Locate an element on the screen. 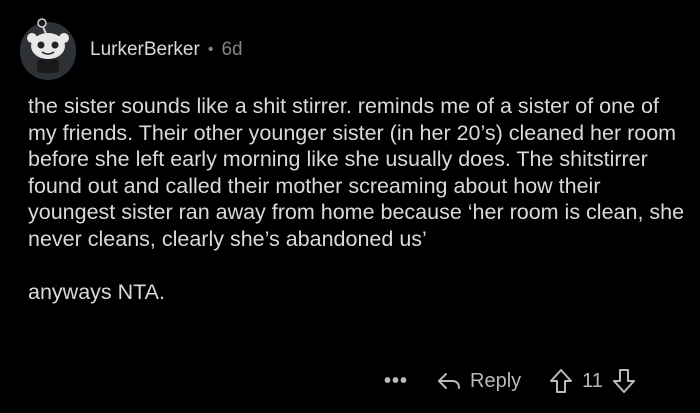 The image size is (700, 413). comment-meta: LurkerBerker • 6d is located at coordinates (166, 50).